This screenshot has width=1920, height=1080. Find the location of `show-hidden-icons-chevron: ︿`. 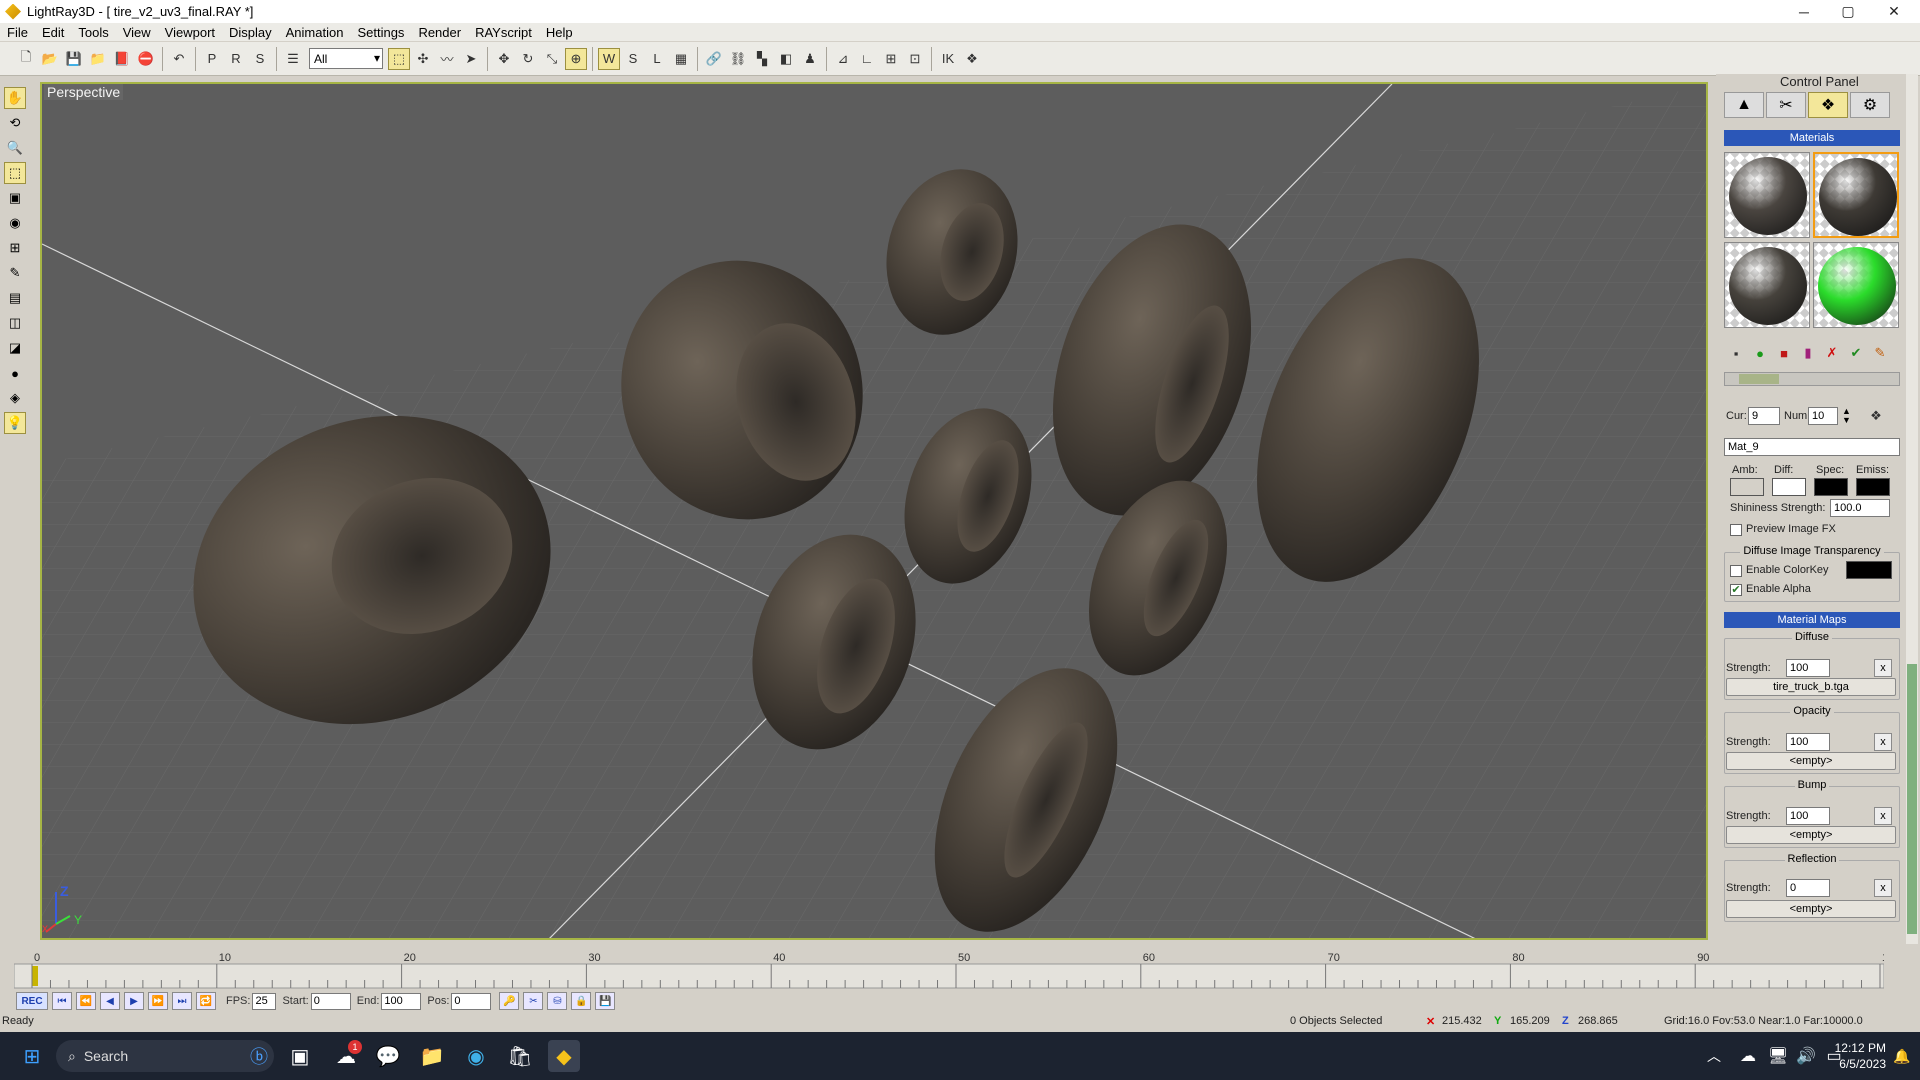

show-hidden-icons-chevron: ︿ is located at coordinates (1714, 1056).